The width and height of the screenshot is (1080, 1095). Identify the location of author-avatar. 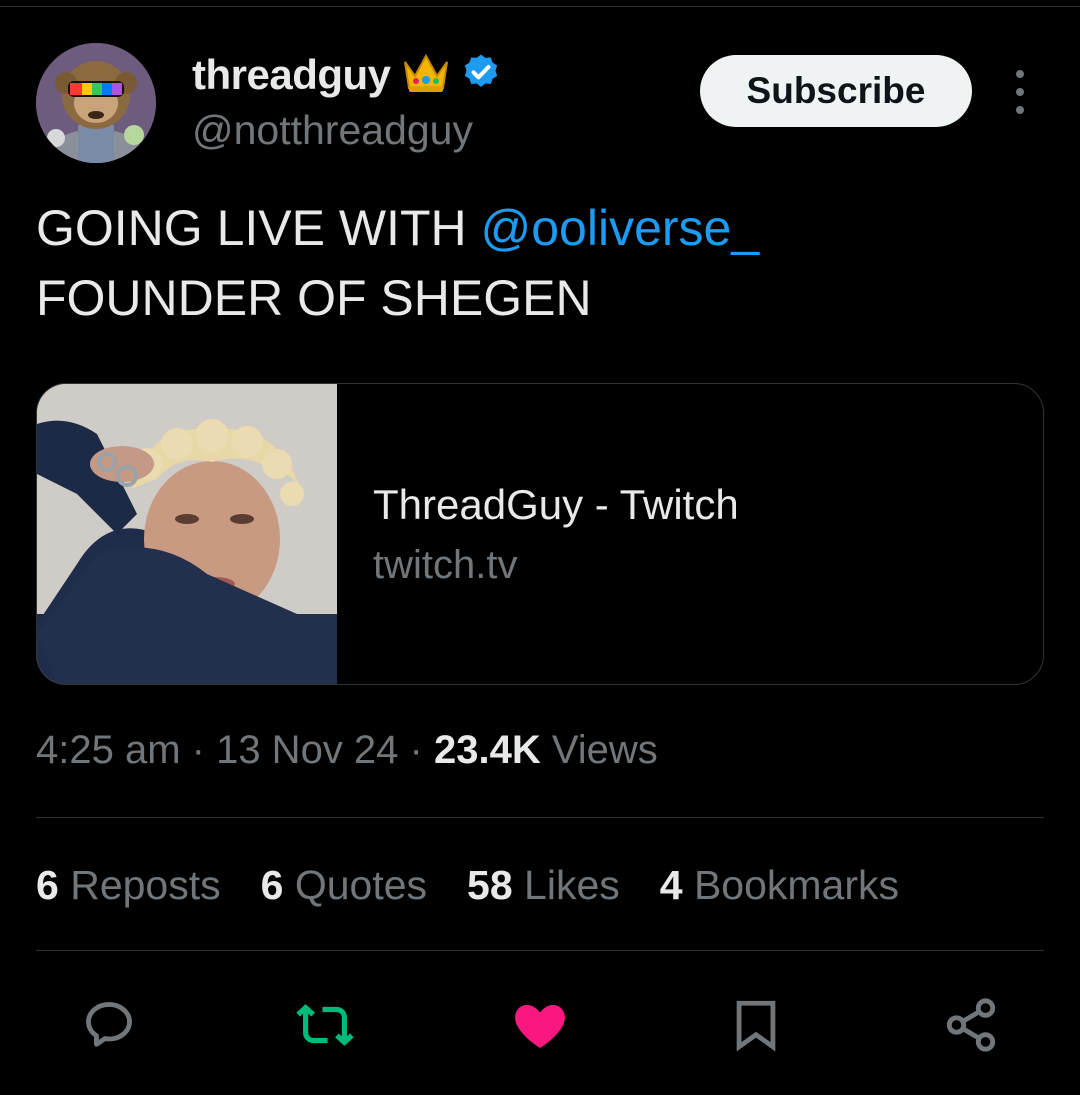
(96, 103).